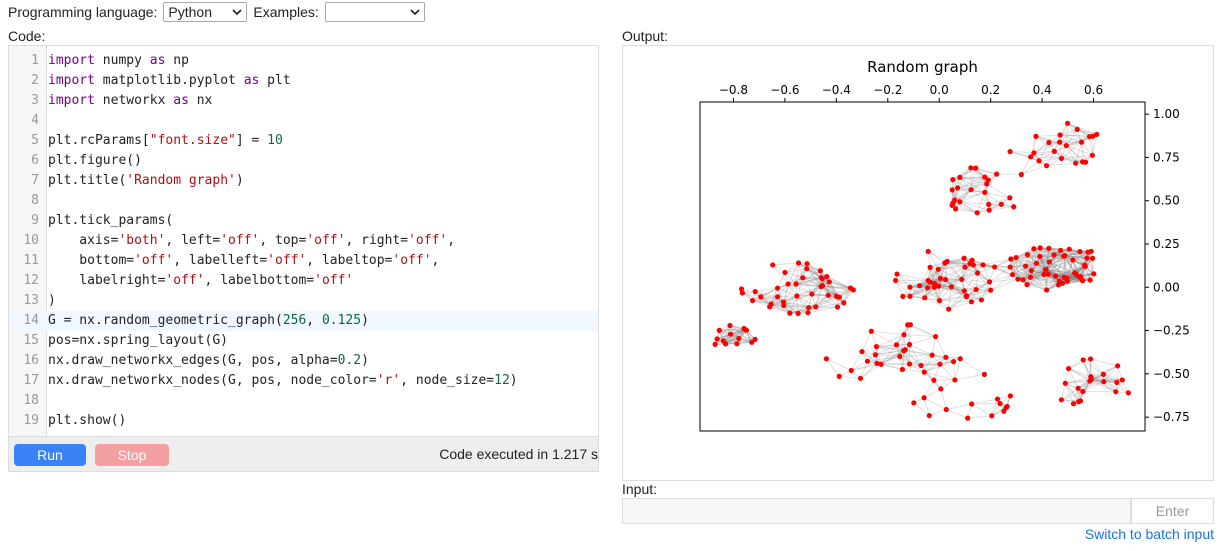 This screenshot has height=551, width=1224. I want to click on code-line: 18, so click(303, 401).